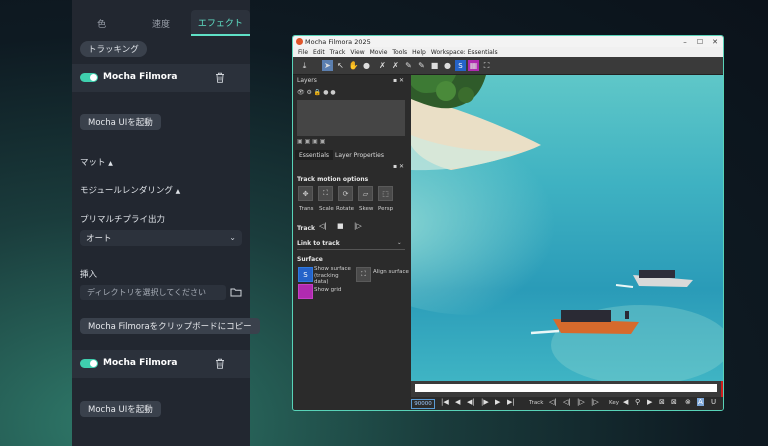 The image size is (768, 446). Describe the element at coordinates (614, 403) in the screenshot. I see `status-key-label: Key` at that location.